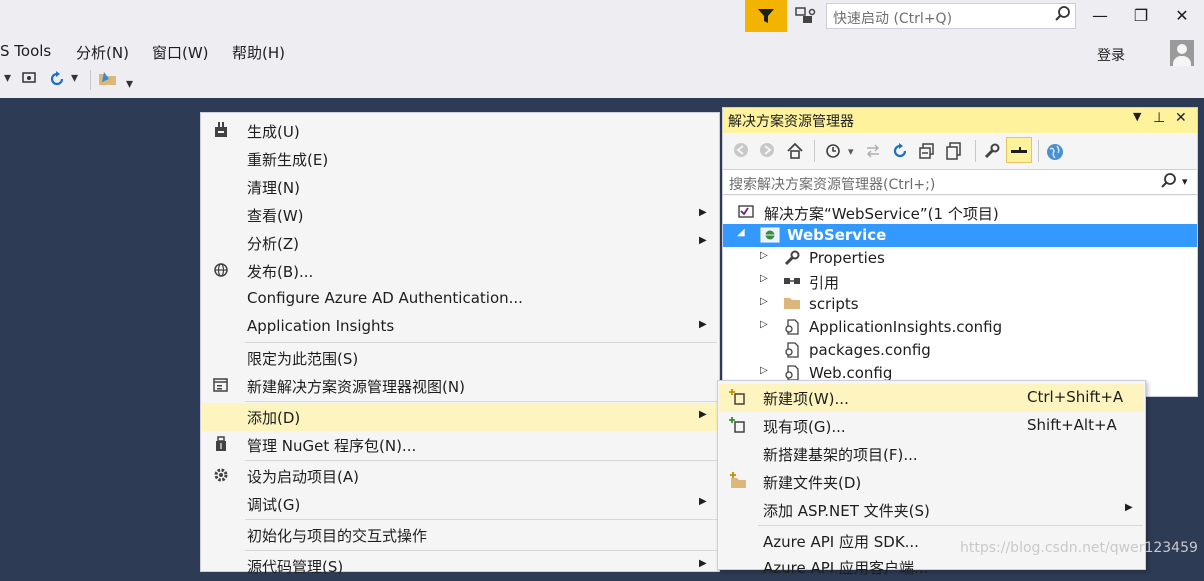  I want to click on sync-icon, so click(873, 153).